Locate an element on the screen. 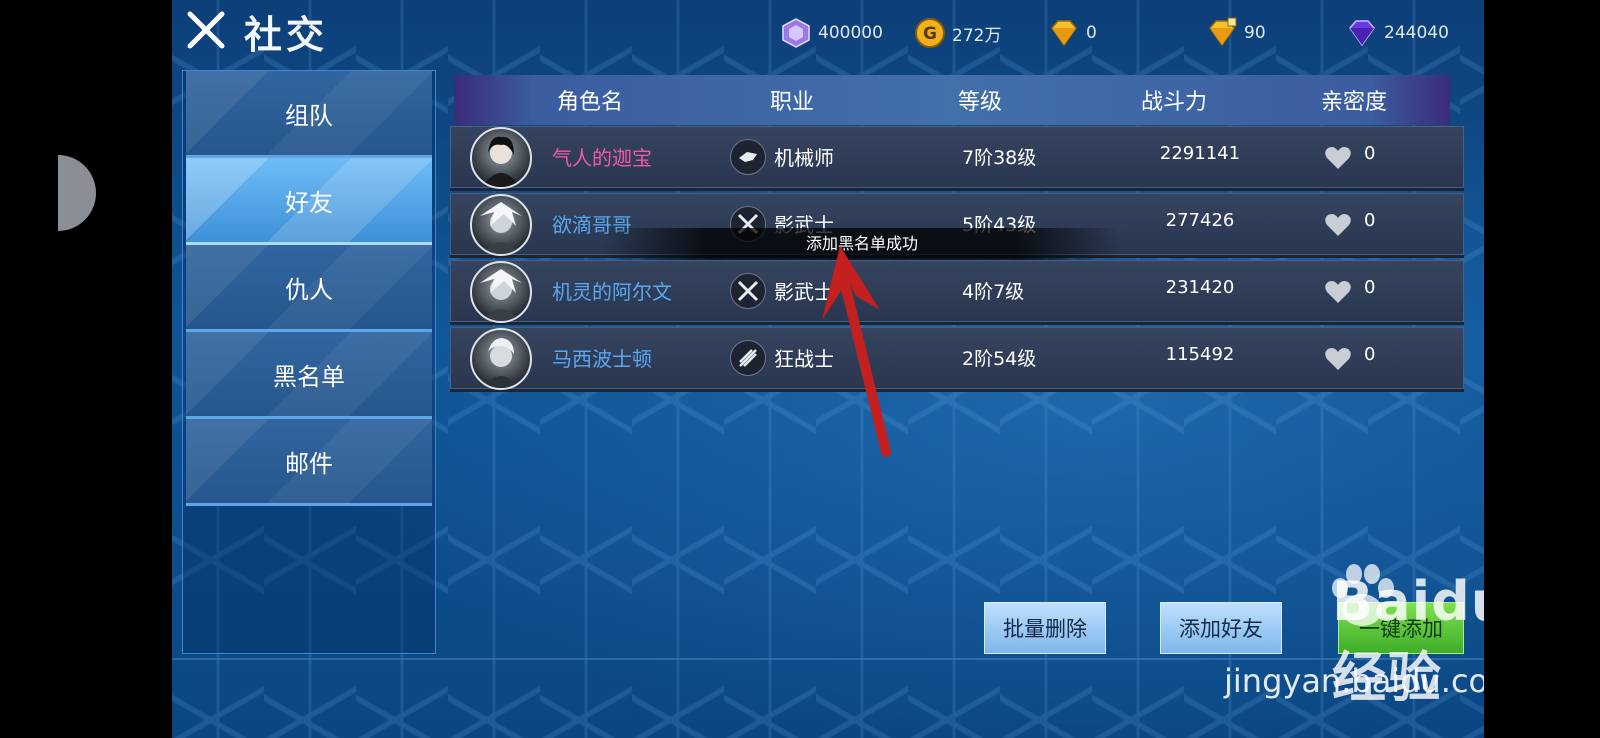 The width and height of the screenshot is (1600, 738). berserker-class-icon is located at coordinates (748, 358).